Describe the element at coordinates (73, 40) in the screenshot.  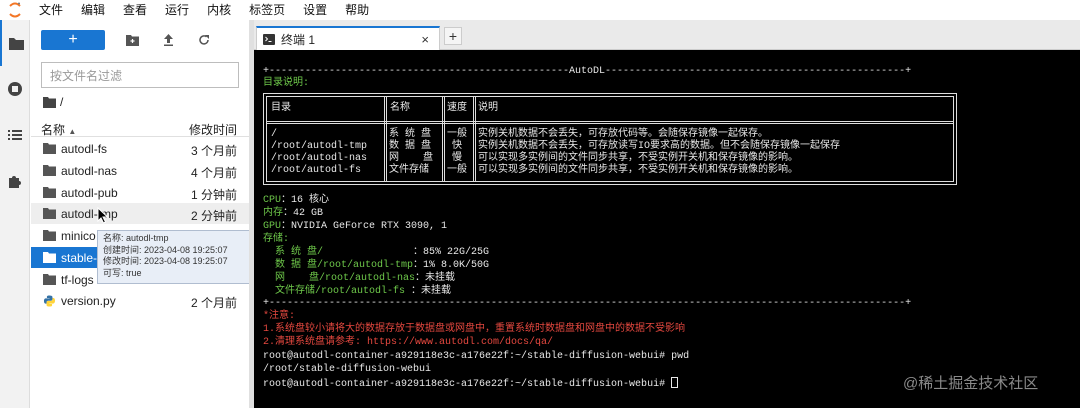
I see `new-launcher-button: +` at that location.